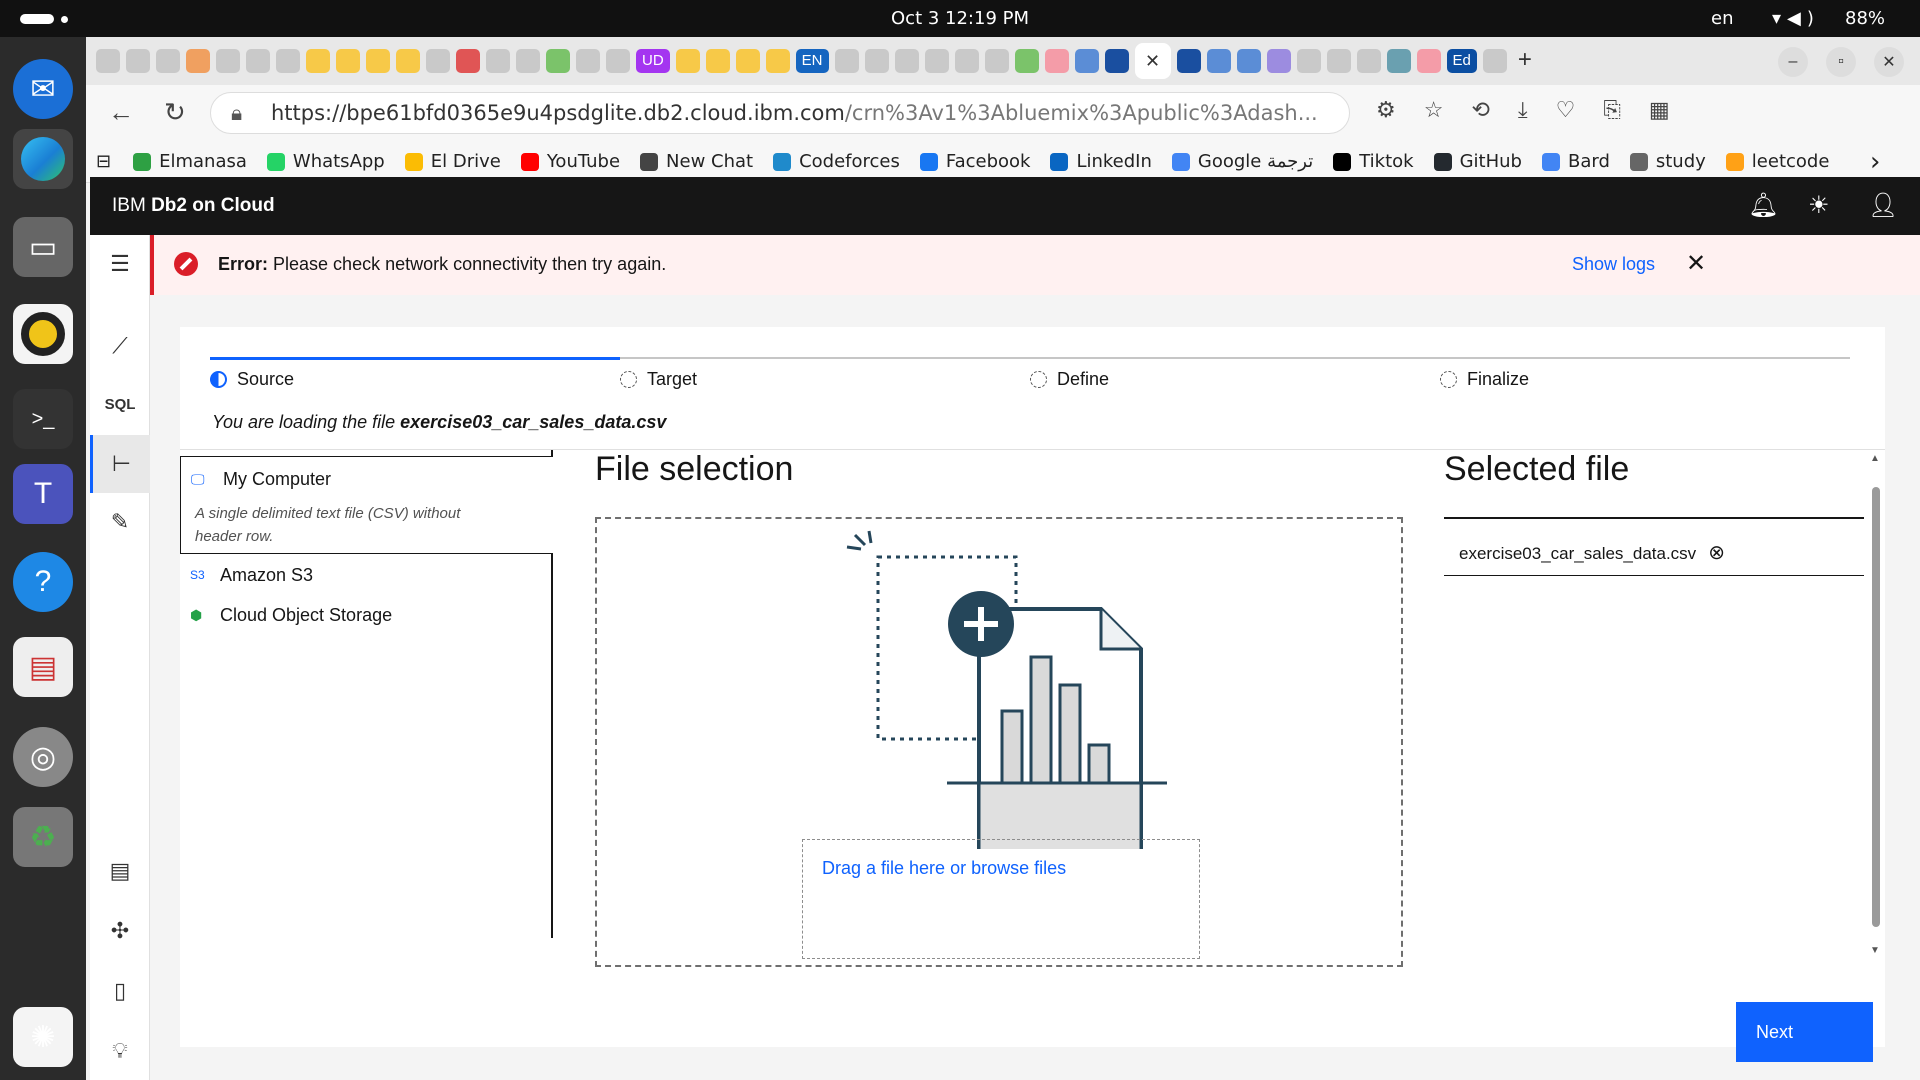  What do you see at coordinates (944, 868) in the screenshot?
I see `browse-files-link: Drag a file here or browse files` at bounding box center [944, 868].